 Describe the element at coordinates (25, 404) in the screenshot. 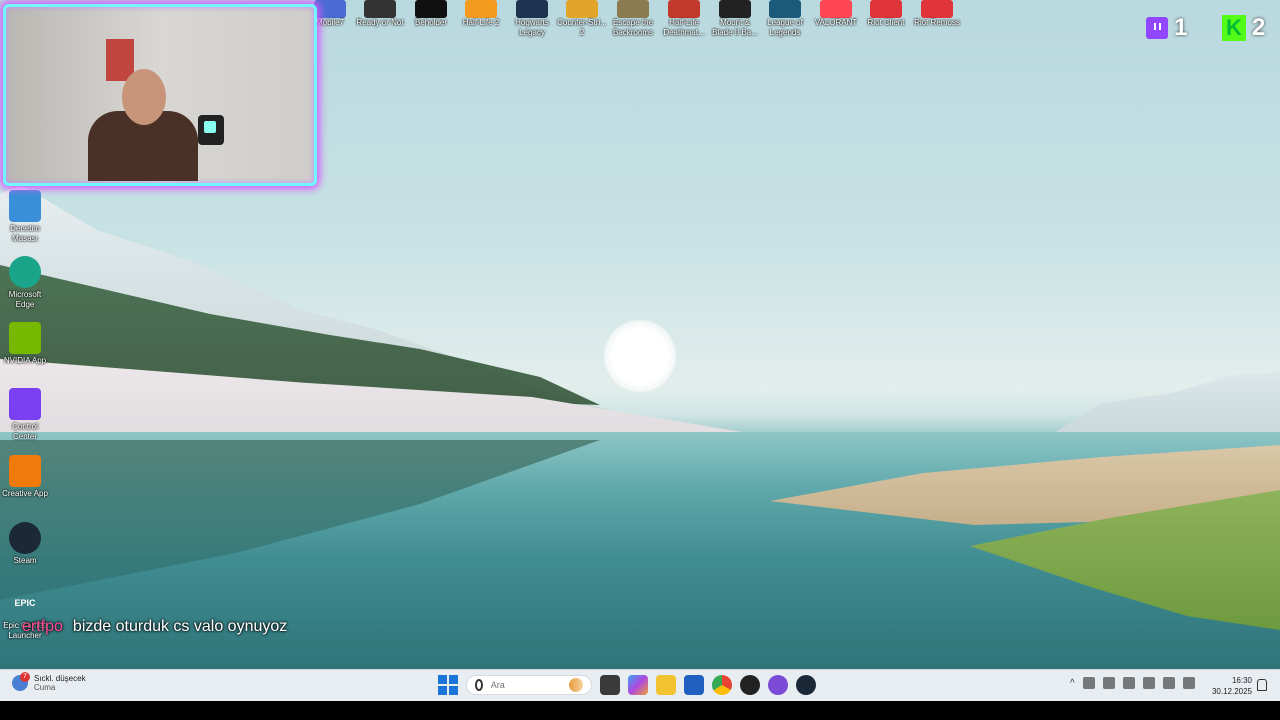

I see `control-center-icon` at that location.